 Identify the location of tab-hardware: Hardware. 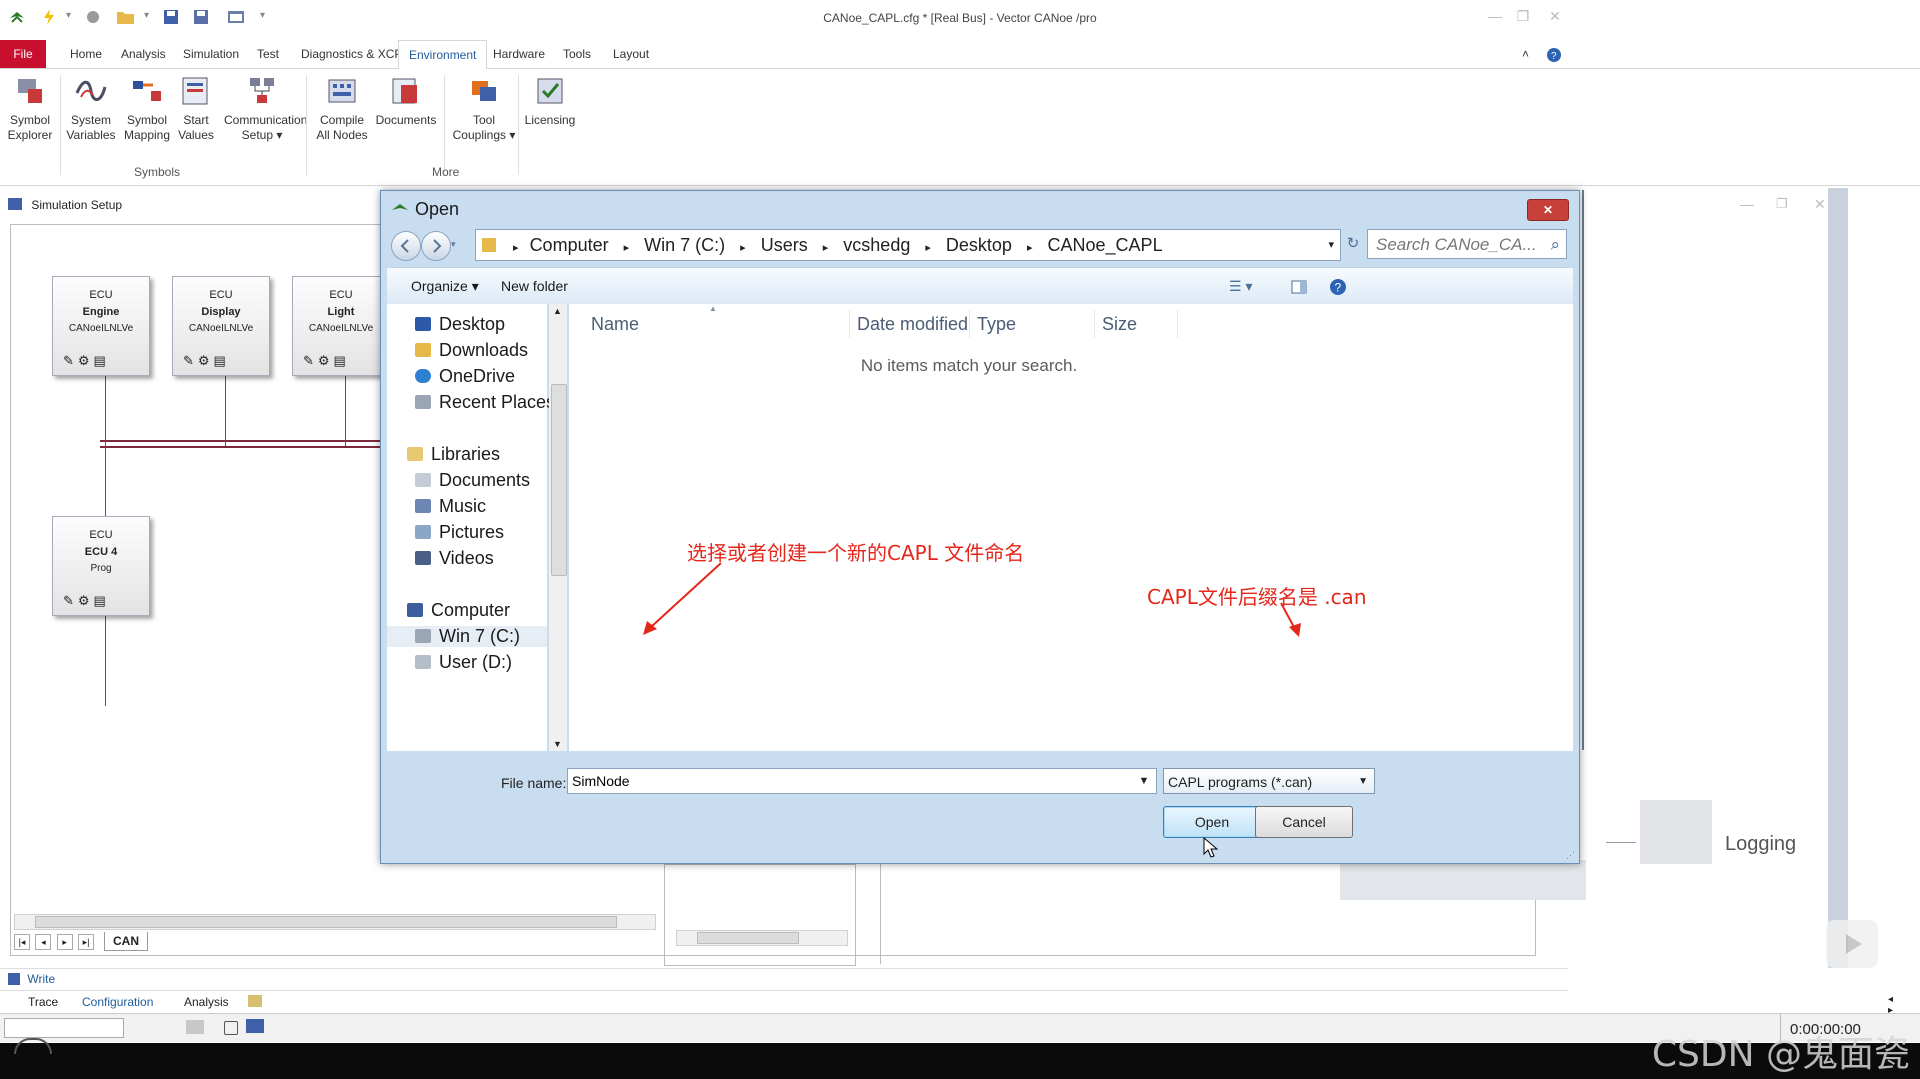
(519, 54).